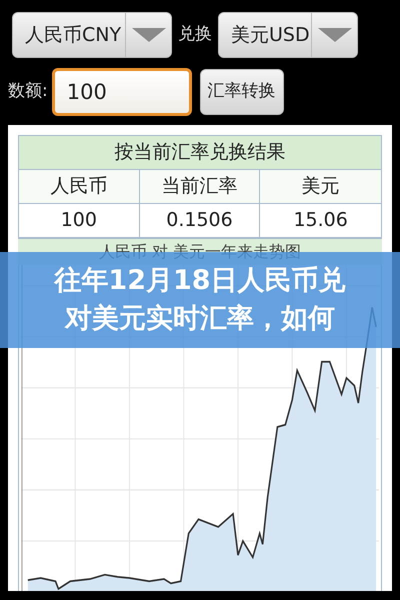 Image resolution: width=400 pixels, height=600 pixels. I want to click on caption-text: 往年12月18日人民币兑, so click(200, 281).